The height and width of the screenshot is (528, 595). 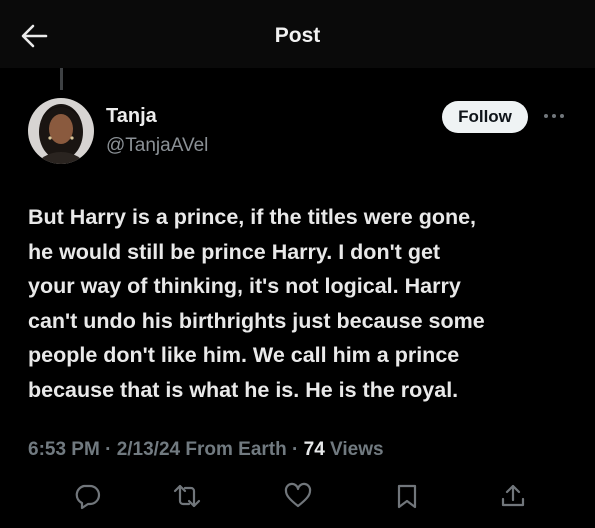 What do you see at coordinates (314, 449) in the screenshot?
I see `views-count: 74` at bounding box center [314, 449].